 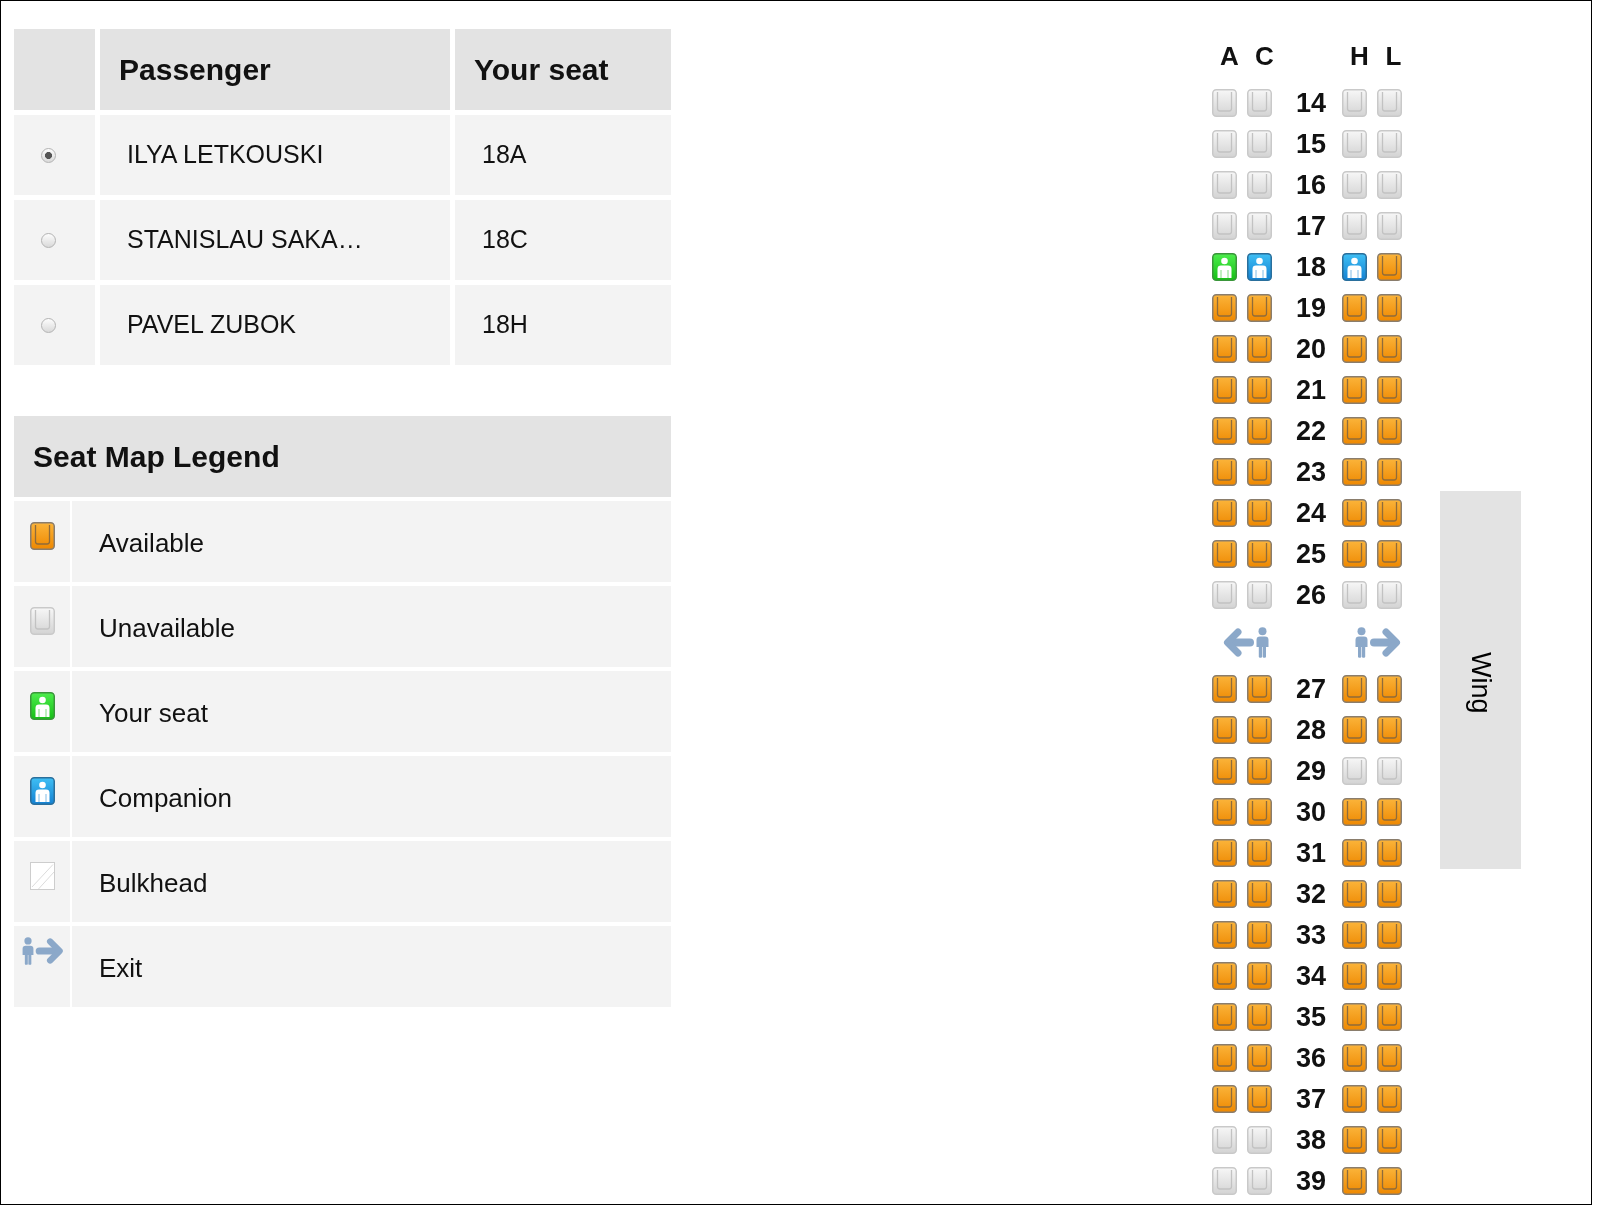 What do you see at coordinates (371, 796) in the screenshot?
I see `legend-label: Companion` at bounding box center [371, 796].